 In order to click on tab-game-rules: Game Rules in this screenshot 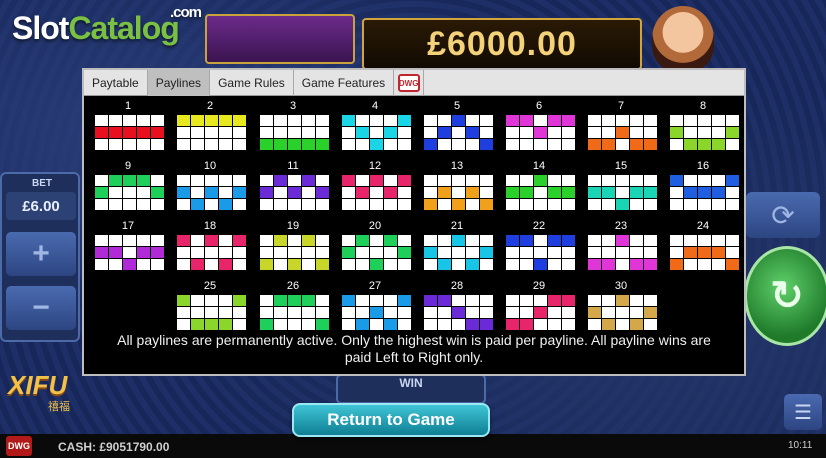, I will do `click(252, 83)`.